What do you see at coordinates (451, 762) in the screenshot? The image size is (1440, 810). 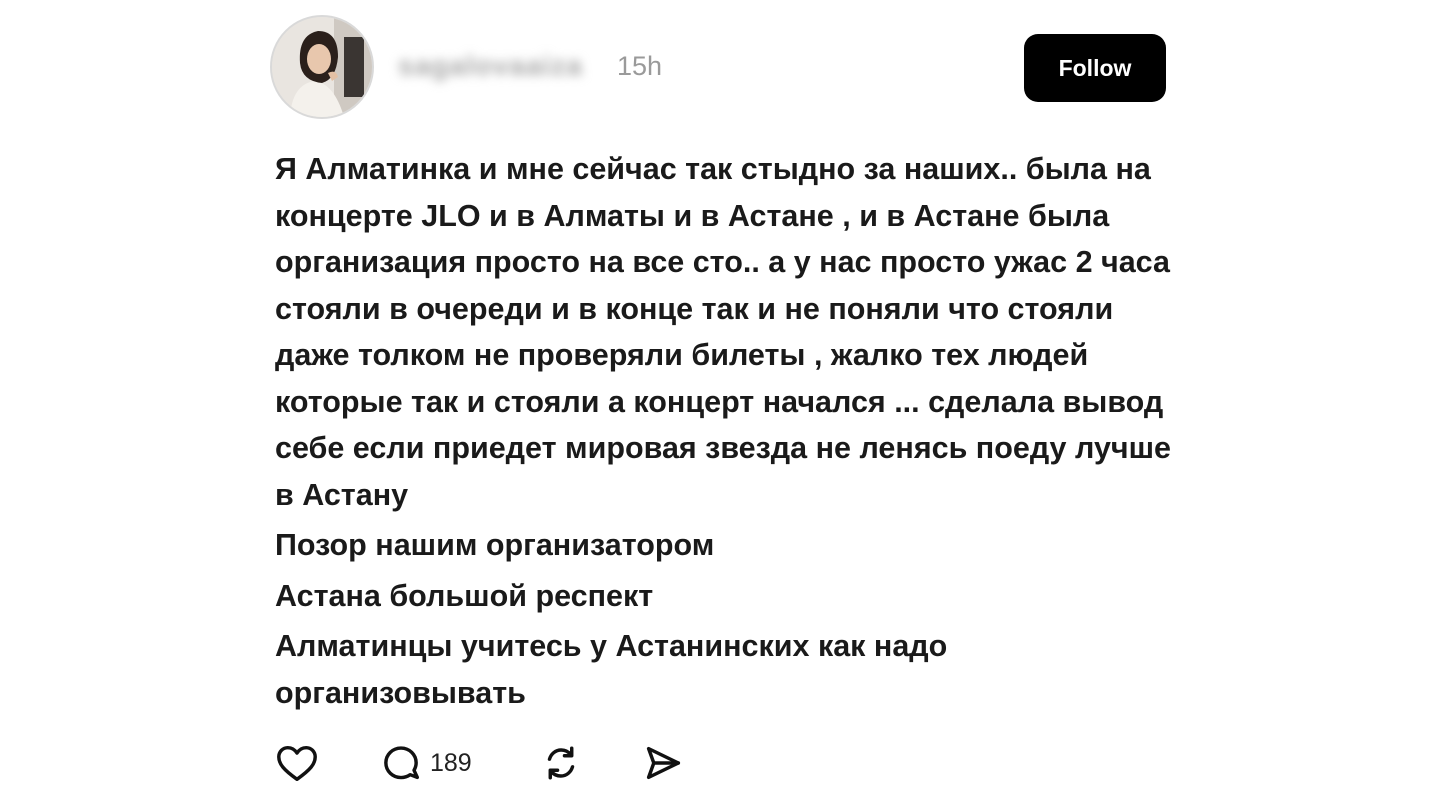 I see `comment-count: 189` at bounding box center [451, 762].